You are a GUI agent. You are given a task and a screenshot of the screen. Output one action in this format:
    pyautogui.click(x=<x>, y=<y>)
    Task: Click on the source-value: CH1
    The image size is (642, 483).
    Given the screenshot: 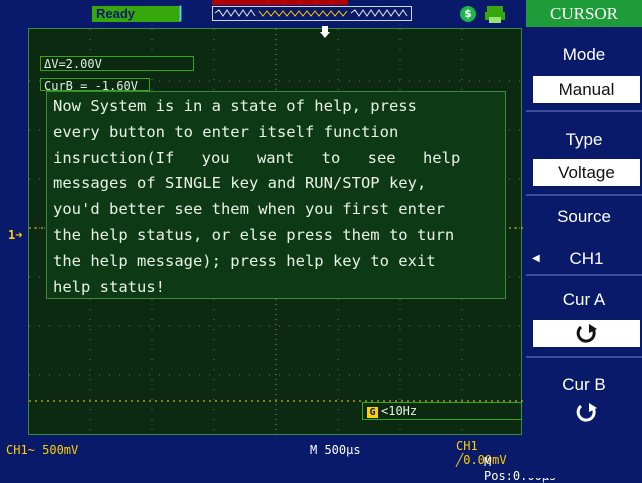 What is the action you would take?
    pyautogui.click(x=586, y=258)
    